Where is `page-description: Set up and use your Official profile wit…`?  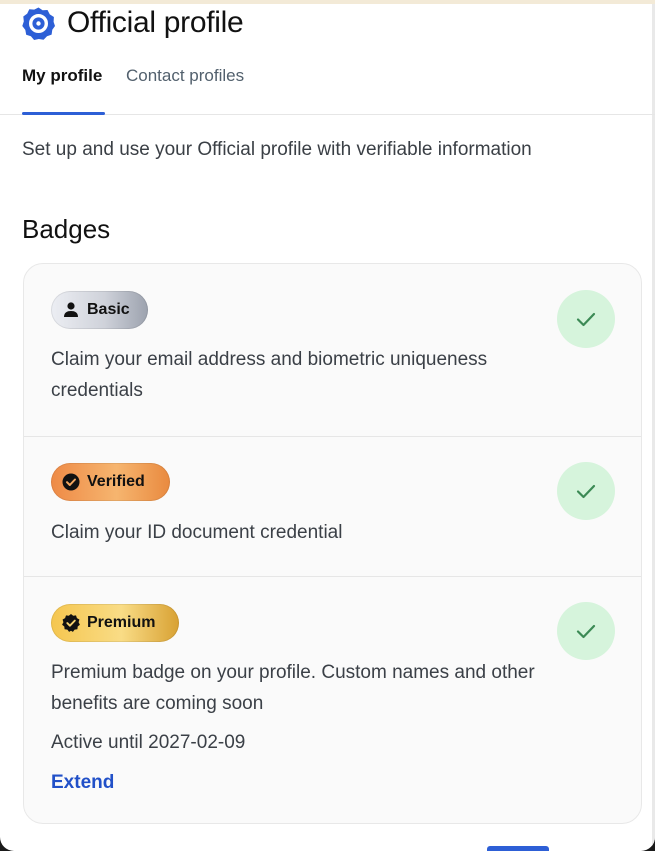
page-description: Set up and use your Official profile wit… is located at coordinates (277, 149).